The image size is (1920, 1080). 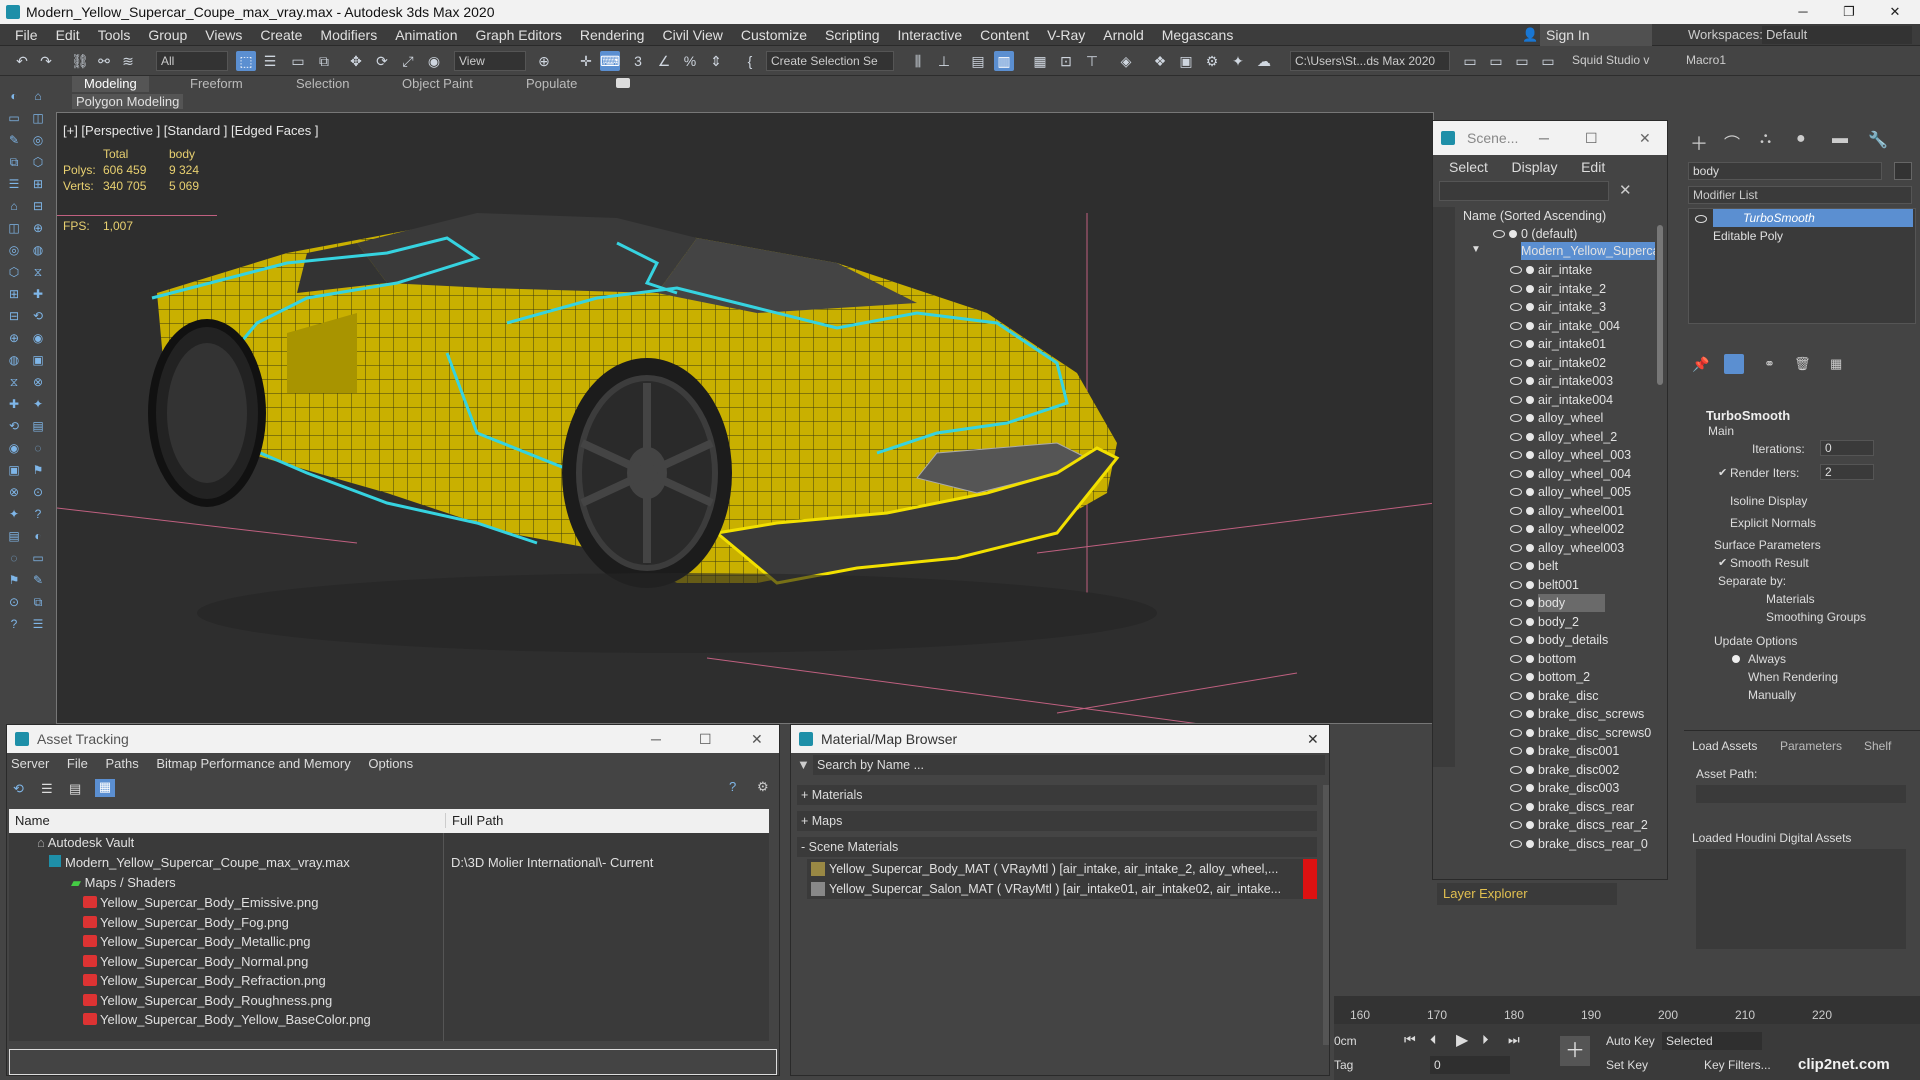 What do you see at coordinates (1060, 739) in the screenshot?
I see `material-browser-titlebar: Material/Map Browser ✕` at bounding box center [1060, 739].